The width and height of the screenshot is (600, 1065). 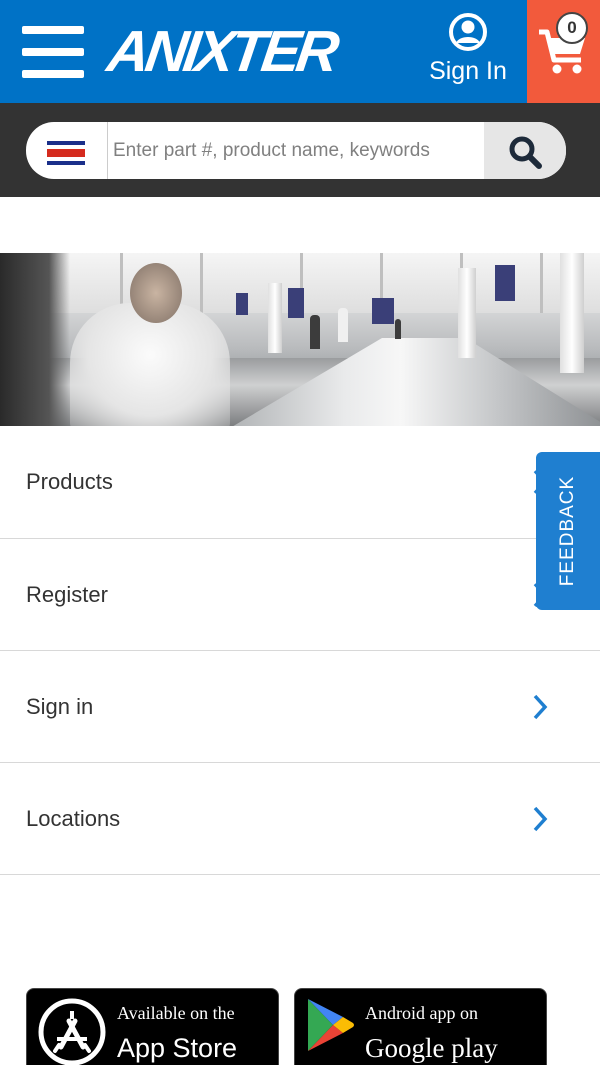 I want to click on hamburger-menu-icon, so click(x=53, y=52).